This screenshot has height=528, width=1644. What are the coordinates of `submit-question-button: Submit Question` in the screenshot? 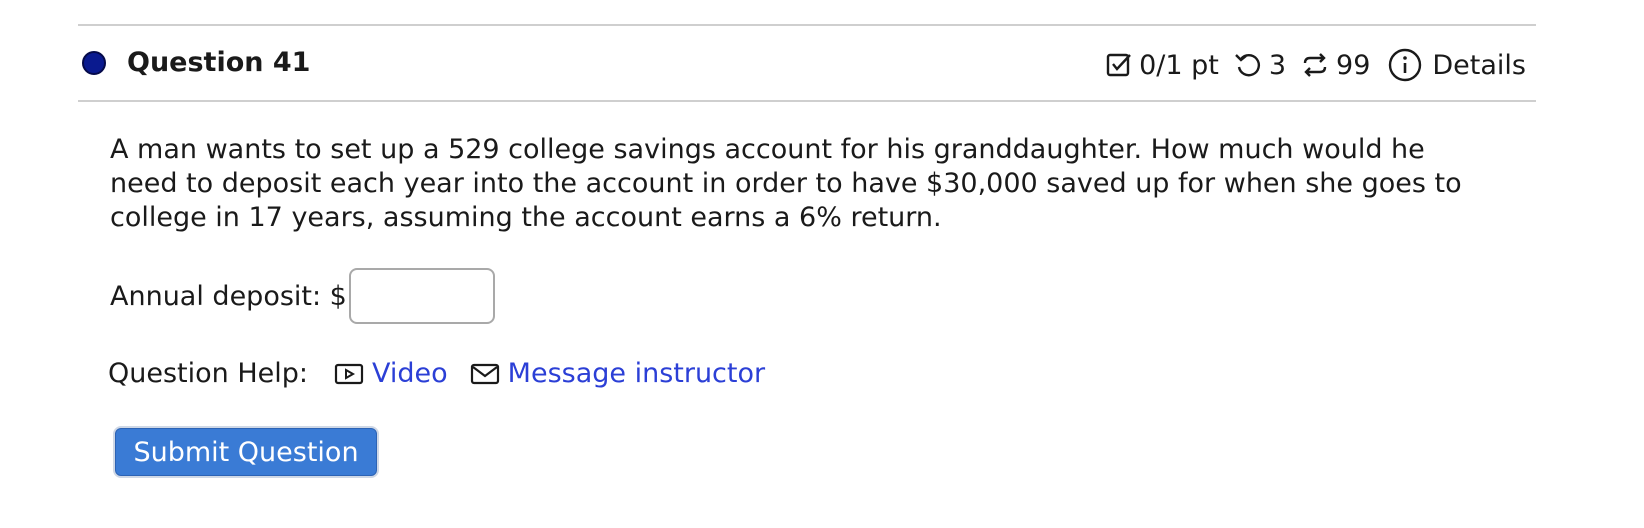 It's located at (246, 452).